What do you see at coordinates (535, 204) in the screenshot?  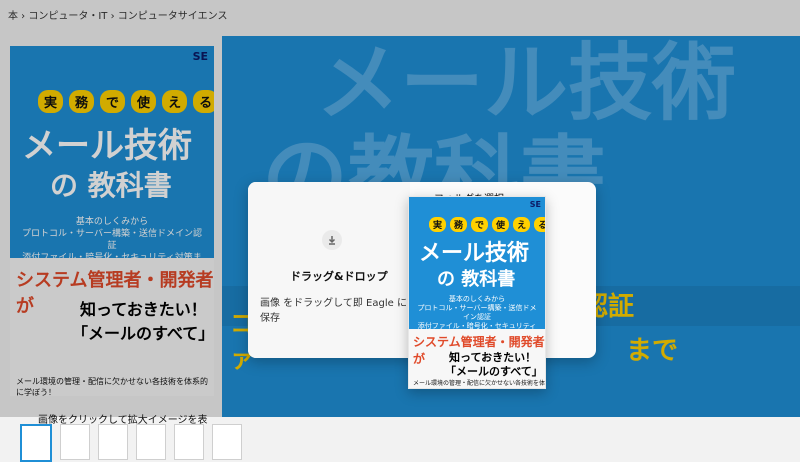 I see `publisher-logo: SE` at bounding box center [535, 204].